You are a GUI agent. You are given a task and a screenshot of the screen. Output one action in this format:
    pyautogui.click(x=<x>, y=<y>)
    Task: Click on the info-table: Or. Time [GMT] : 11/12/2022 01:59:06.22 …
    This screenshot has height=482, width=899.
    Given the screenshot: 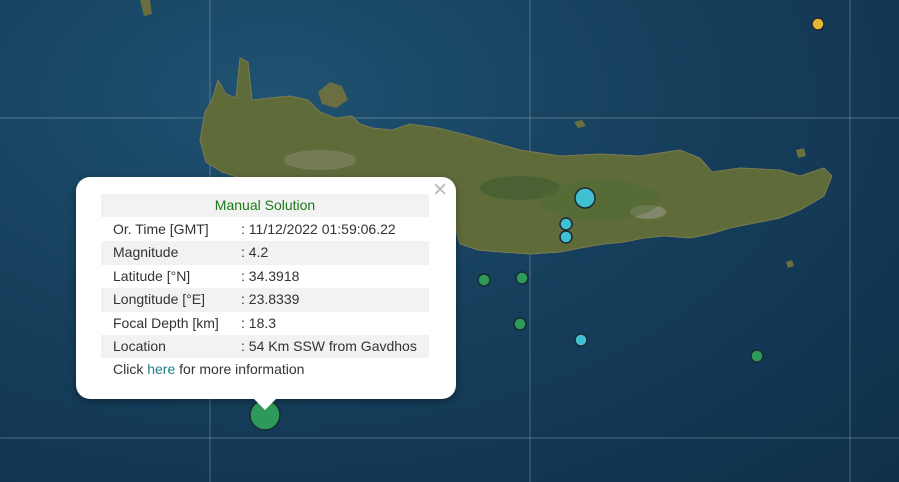 What is the action you would take?
    pyautogui.click(x=265, y=288)
    